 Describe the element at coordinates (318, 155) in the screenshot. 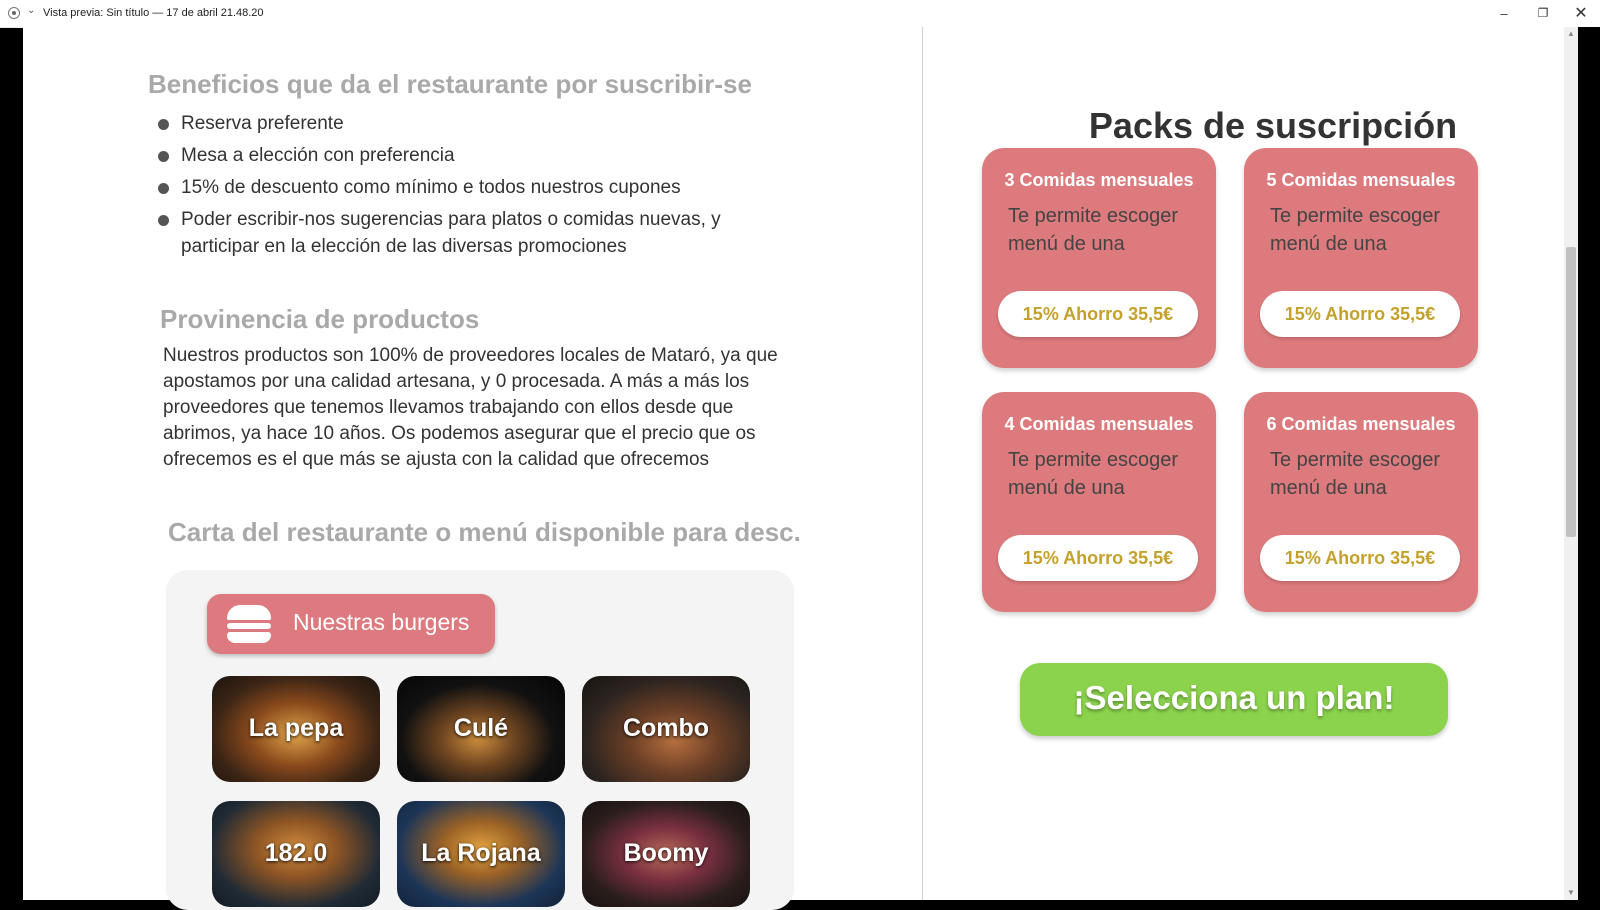

I see `benefit-text: Mesa a elección con preferencia` at that location.